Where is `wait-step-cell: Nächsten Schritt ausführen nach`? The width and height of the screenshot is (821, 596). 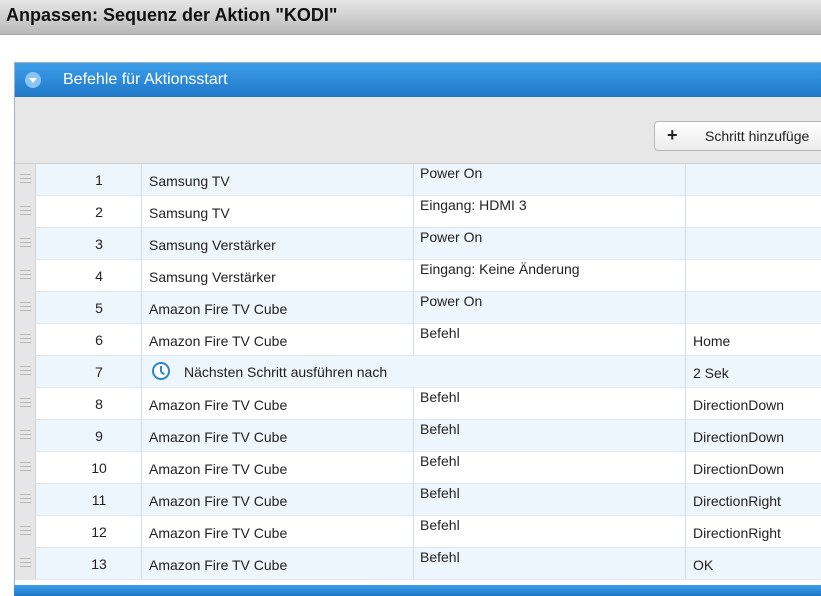 wait-step-cell: Nächsten Schritt ausführen nach is located at coordinates (413, 371).